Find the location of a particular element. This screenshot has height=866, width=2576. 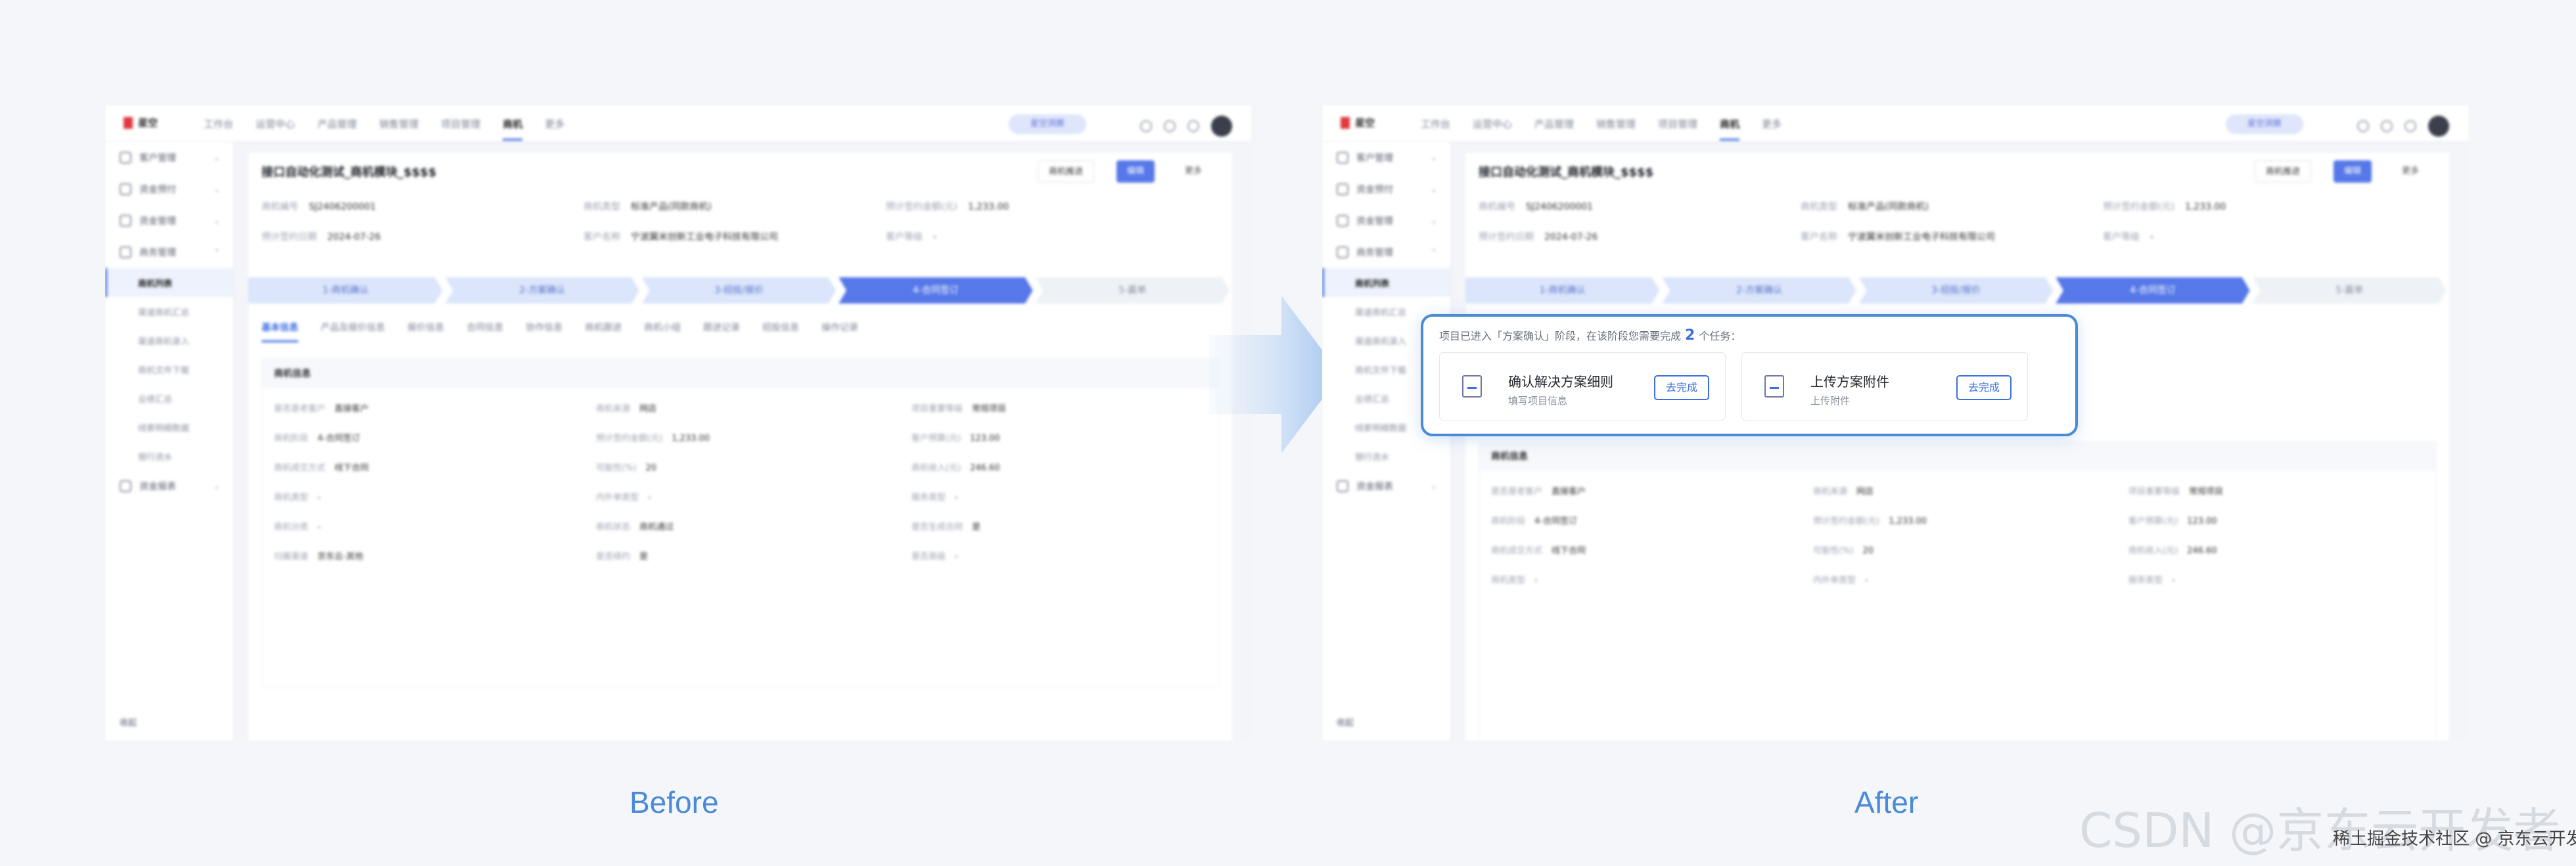

field: 商机收入(元) 246.60 is located at coordinates (1056, 467).